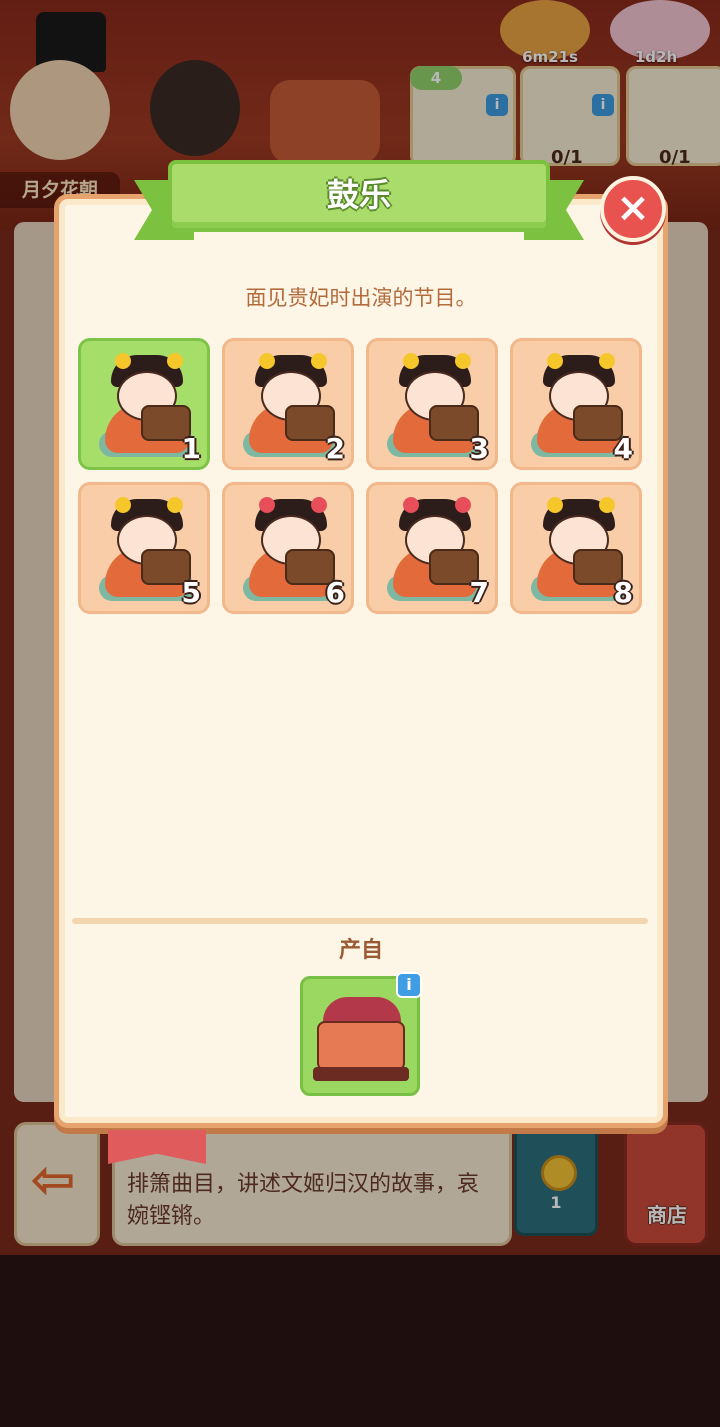 This screenshot has width=720, height=1427. What do you see at coordinates (409, 985) in the screenshot?
I see `info-icon: i` at bounding box center [409, 985].